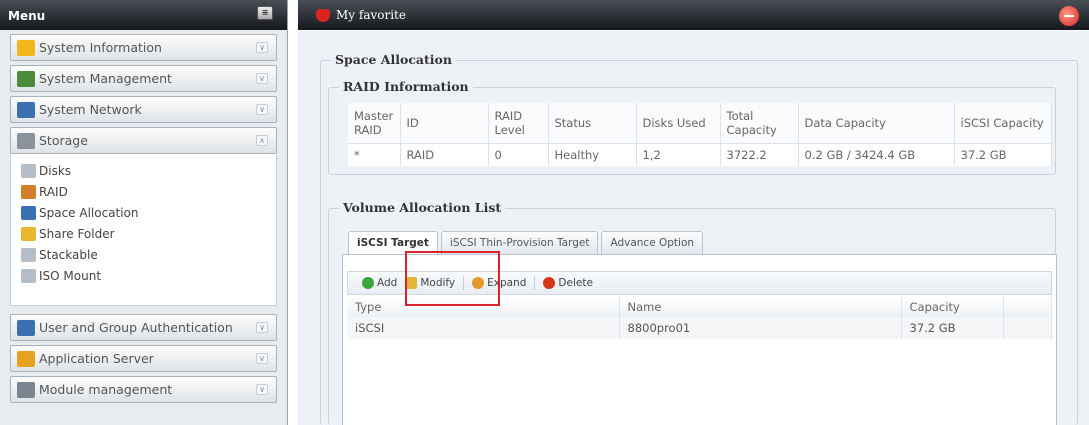  I want to click on column-header: RAID Level, so click(518, 123).